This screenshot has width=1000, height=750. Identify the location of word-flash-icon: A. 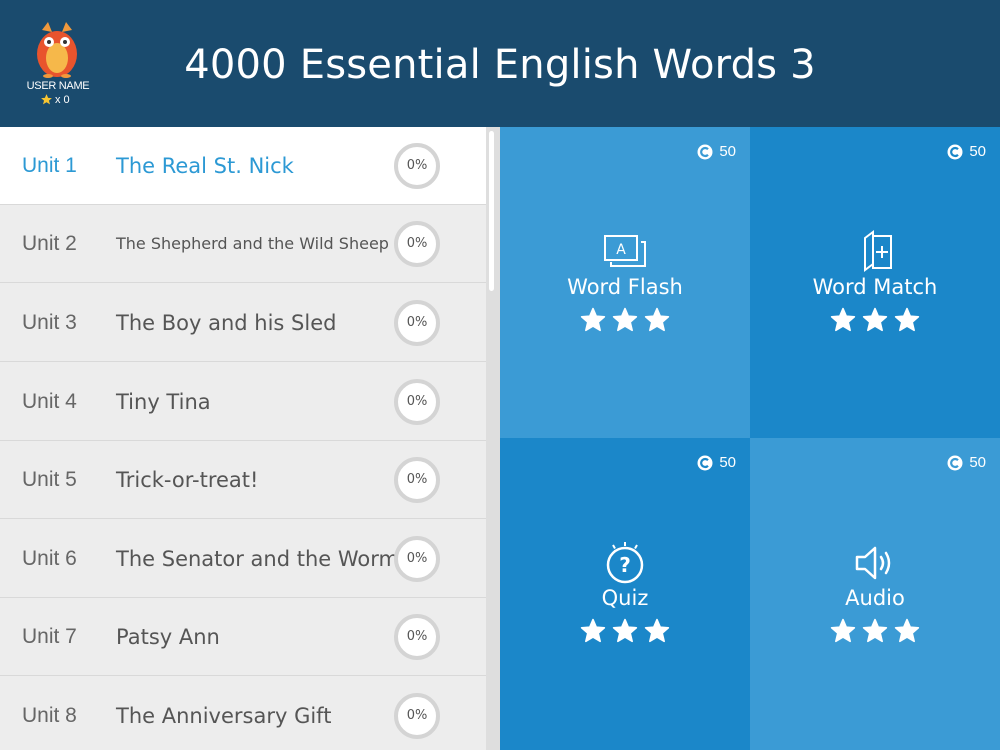
(625, 251).